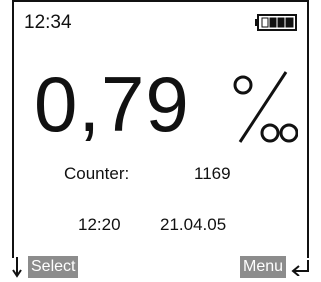  I want to click on enter-arrow-icon, so click(300, 268).